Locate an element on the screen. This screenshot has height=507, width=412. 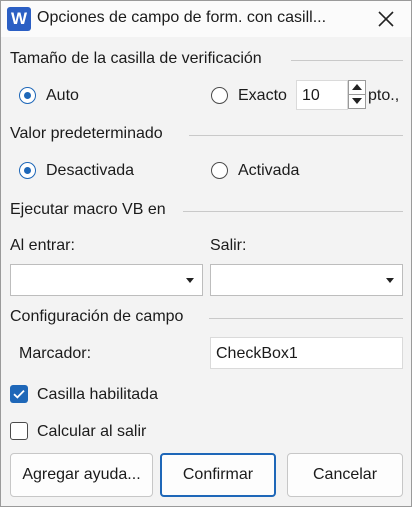
calc-on-exit-label: Calcular al salir is located at coordinates (91, 432).